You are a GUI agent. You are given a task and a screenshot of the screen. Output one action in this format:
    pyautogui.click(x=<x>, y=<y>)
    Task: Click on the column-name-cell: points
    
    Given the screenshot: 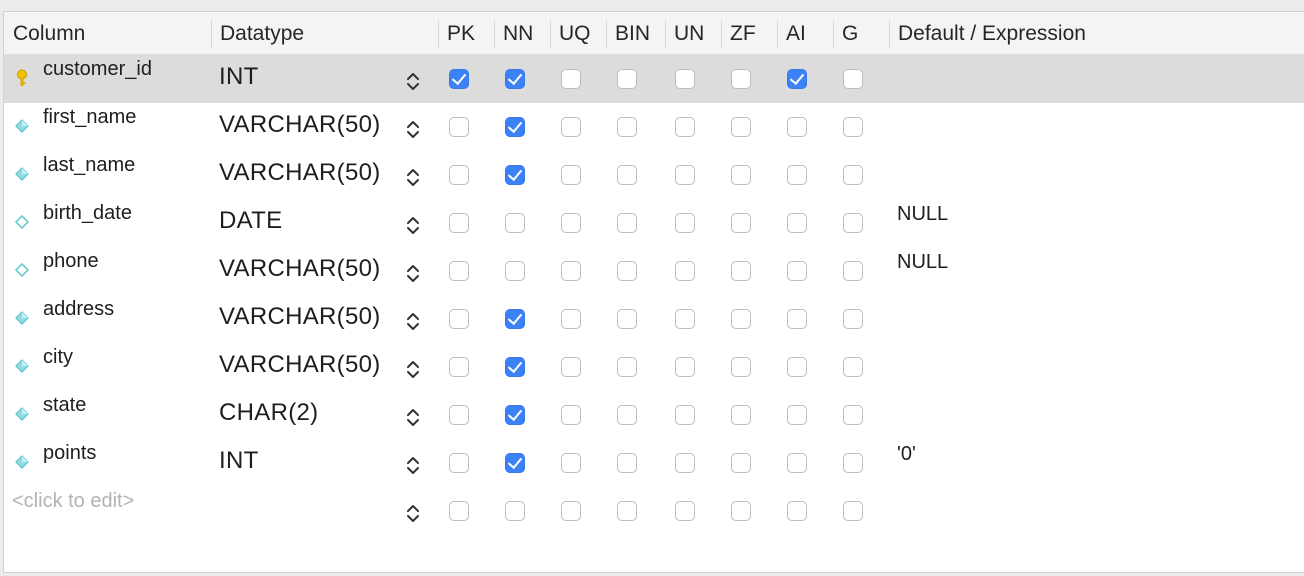 What is the action you would take?
    pyautogui.click(x=69, y=453)
    